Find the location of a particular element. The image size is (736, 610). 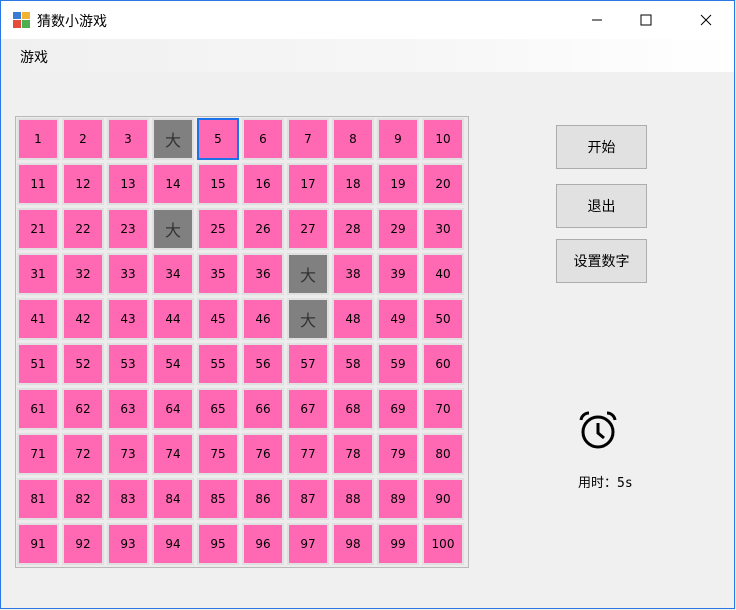

number-cell: 81 is located at coordinates (38, 499).